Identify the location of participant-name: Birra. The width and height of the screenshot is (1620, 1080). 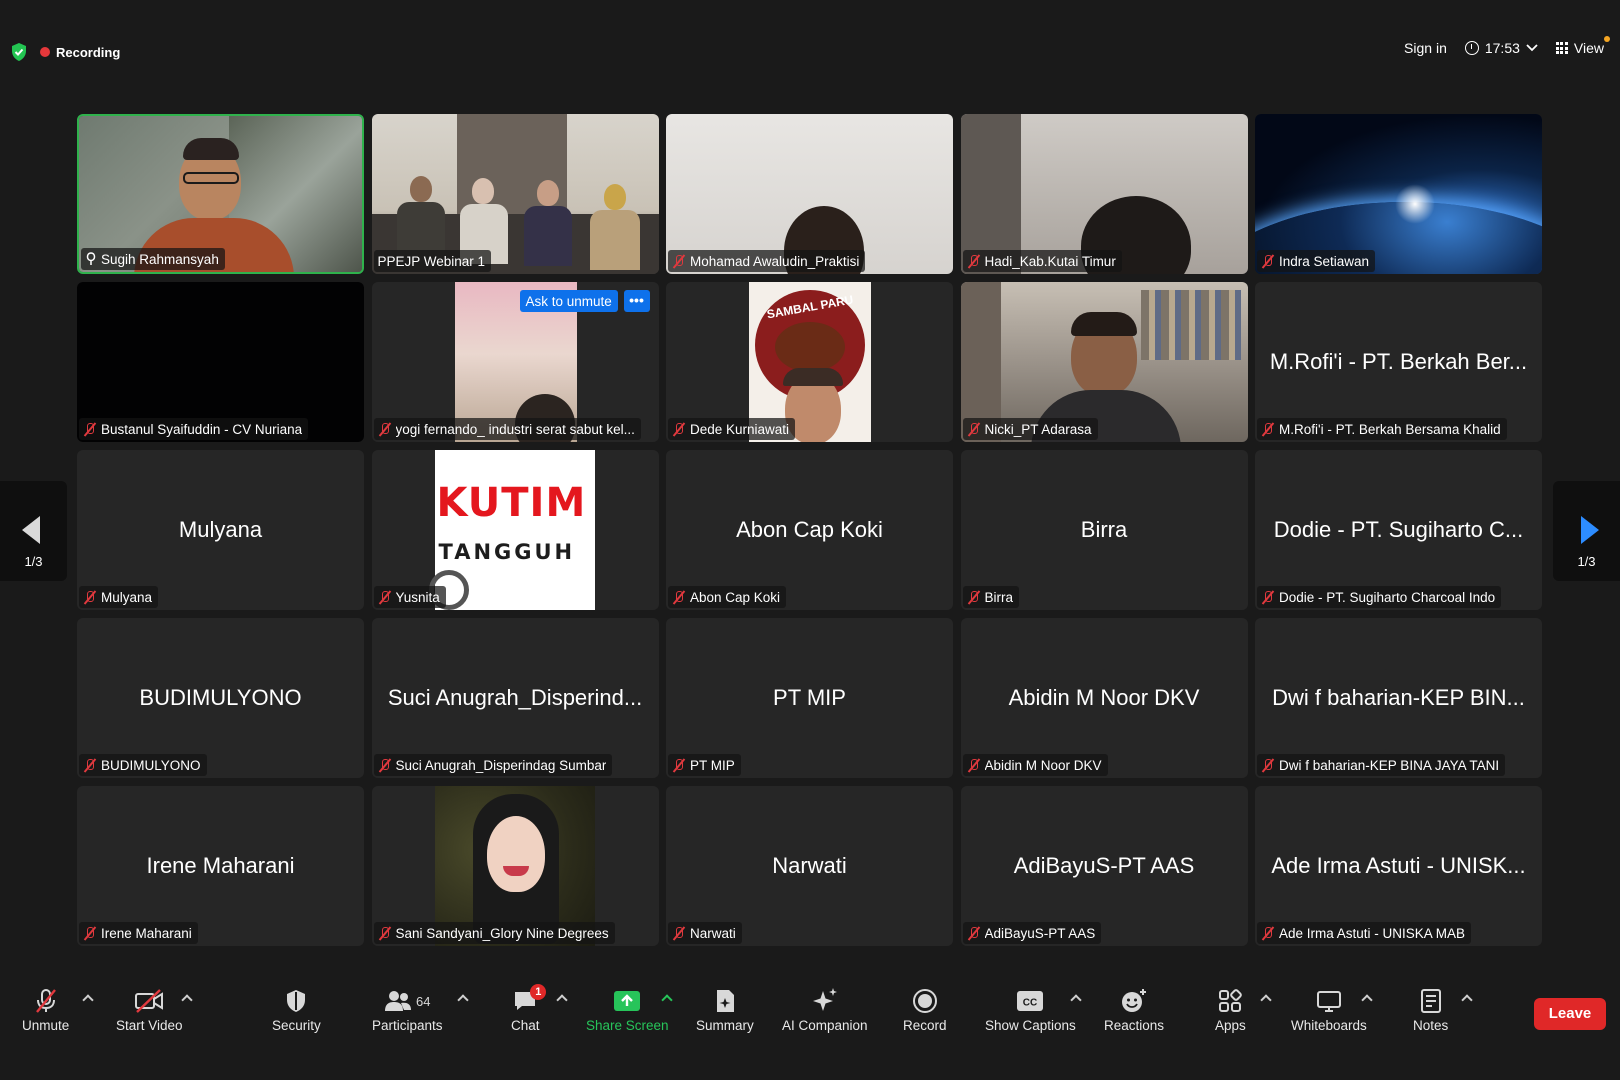
(999, 597).